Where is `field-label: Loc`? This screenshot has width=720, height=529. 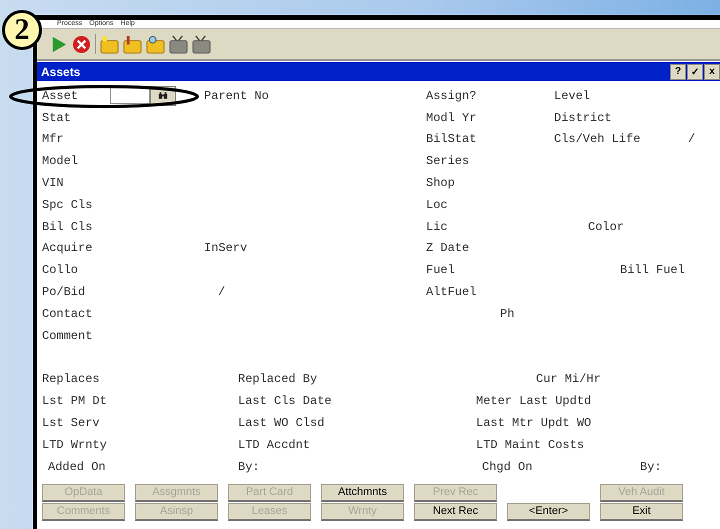
field-label: Loc is located at coordinates (437, 205).